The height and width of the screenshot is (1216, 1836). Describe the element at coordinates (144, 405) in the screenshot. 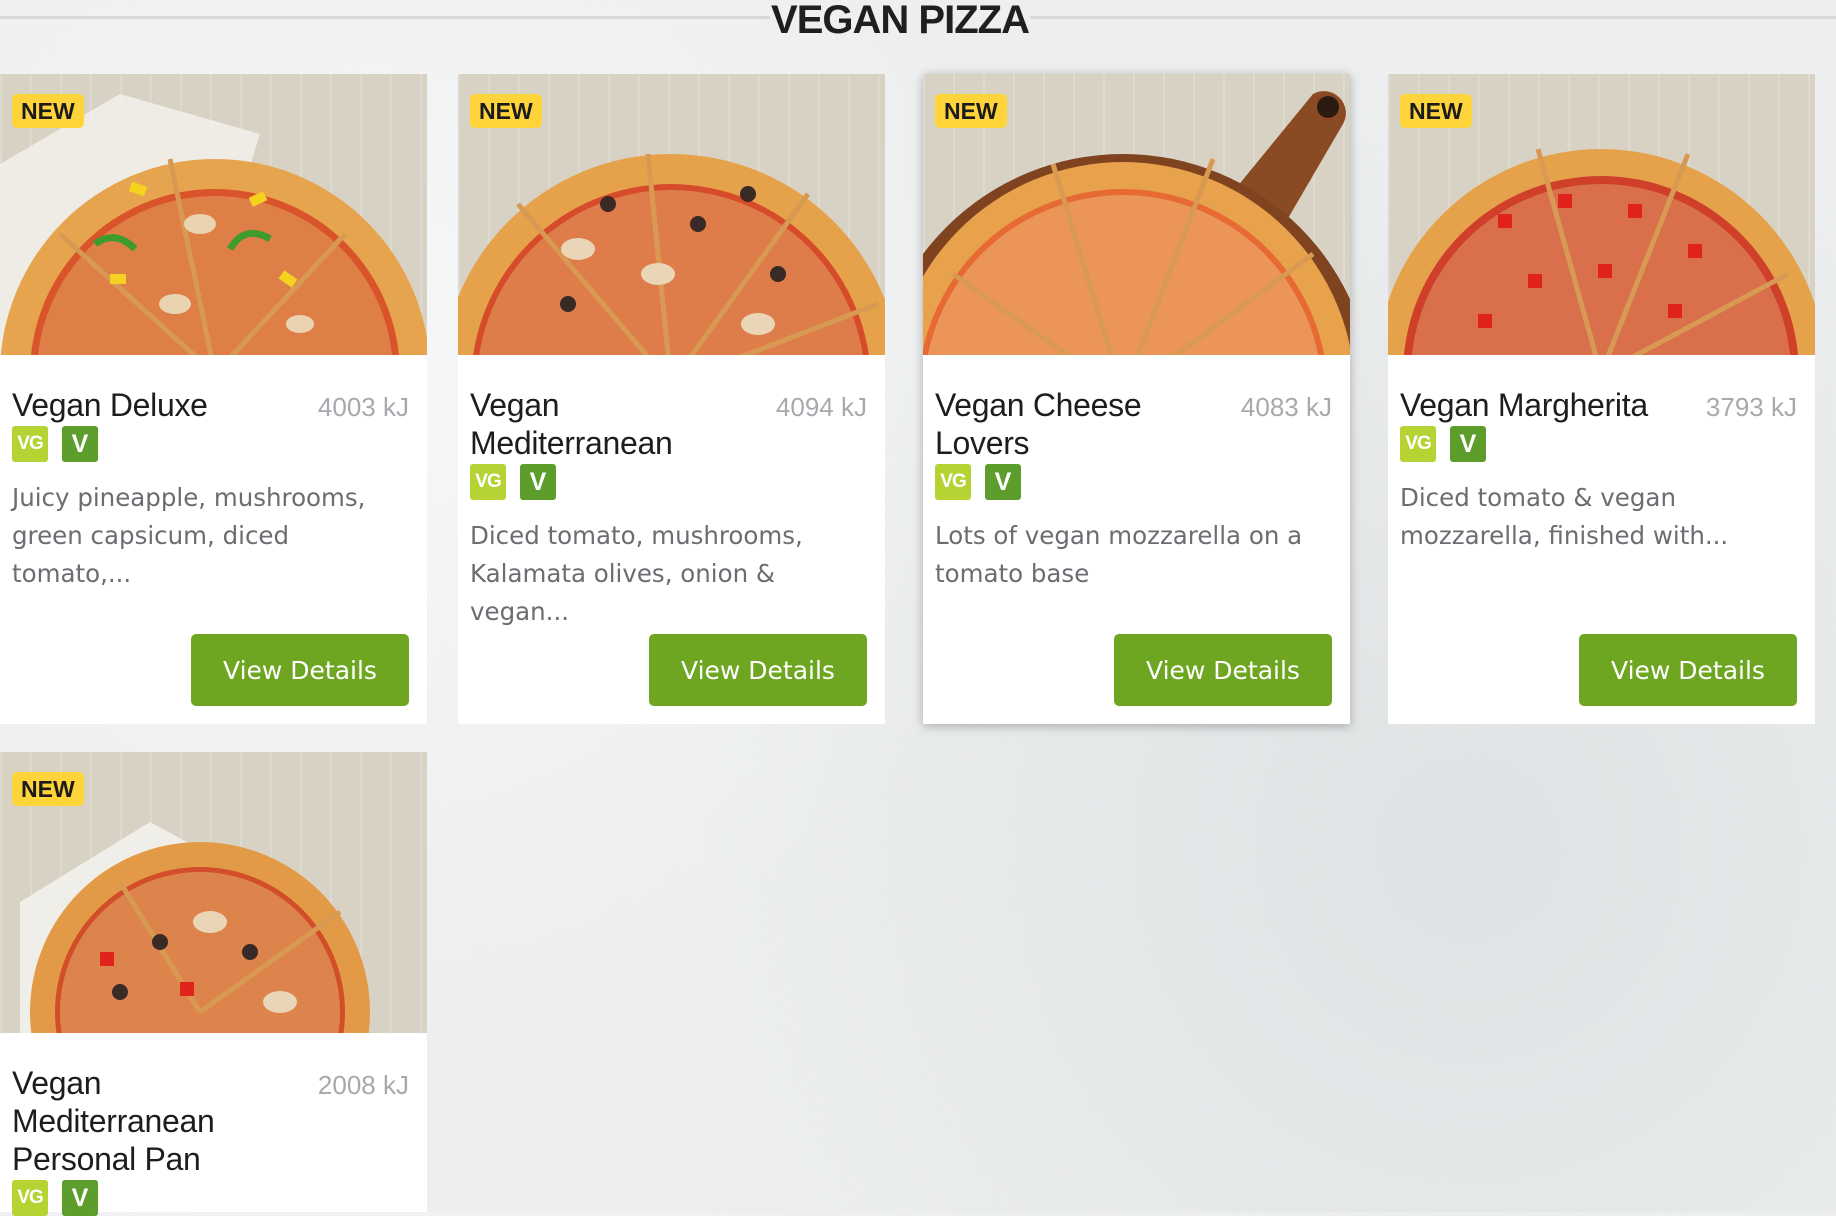

I see `product-name: Vegan Deluxe` at that location.